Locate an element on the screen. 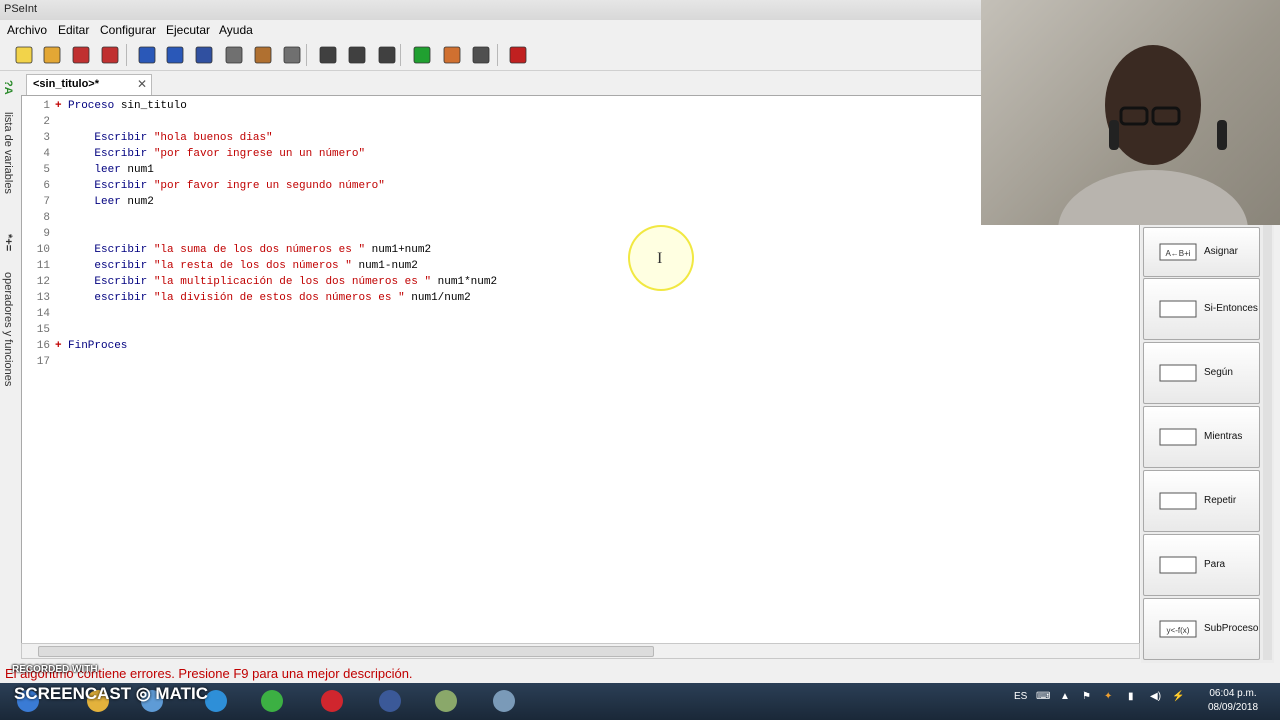 The width and height of the screenshot is (1280, 720). code-line: 2 is located at coordinates (580, 122).